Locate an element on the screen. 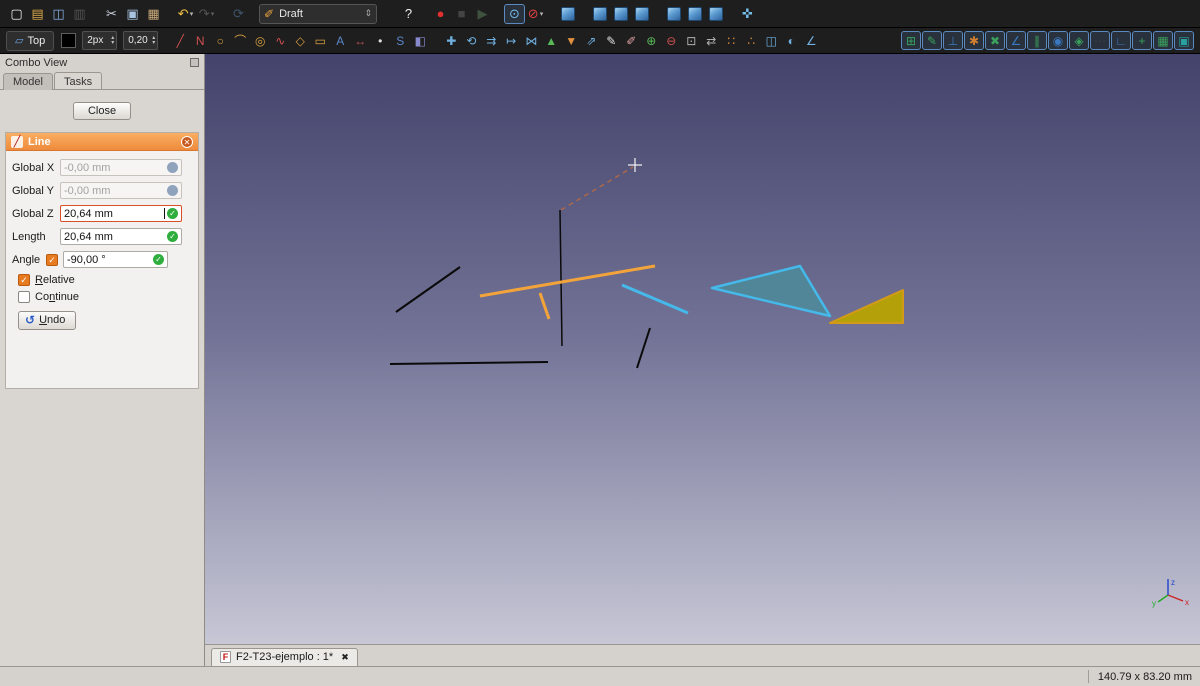 This screenshot has width=1200, height=686. view-isometric-icon-face is located at coordinates (567, 13).